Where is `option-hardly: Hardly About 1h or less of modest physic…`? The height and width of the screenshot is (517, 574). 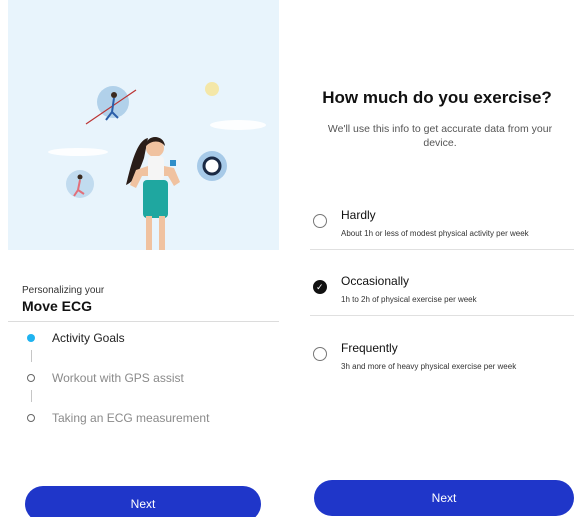
option-hardly: Hardly About 1h or less of modest physic… is located at coordinates (437, 233).